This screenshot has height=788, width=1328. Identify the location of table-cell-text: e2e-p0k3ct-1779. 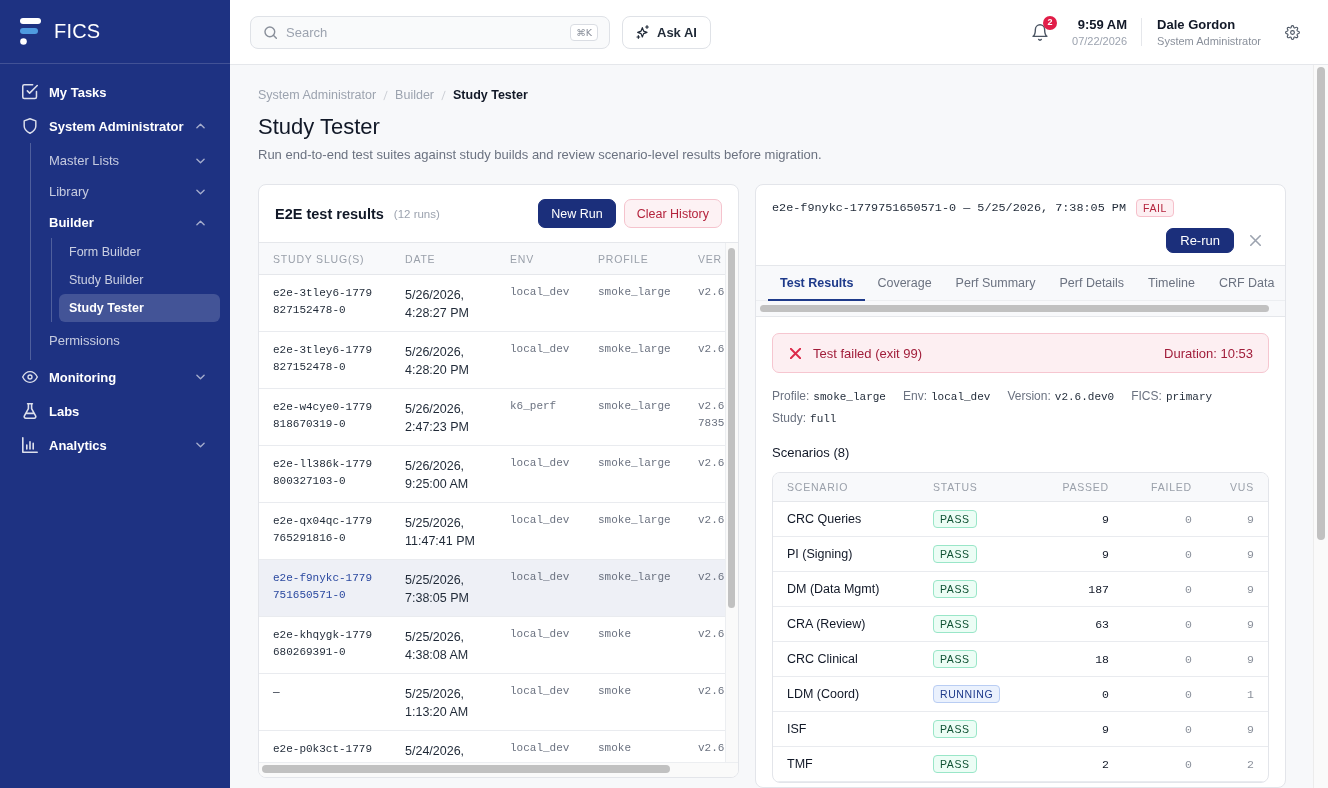
(323, 749).